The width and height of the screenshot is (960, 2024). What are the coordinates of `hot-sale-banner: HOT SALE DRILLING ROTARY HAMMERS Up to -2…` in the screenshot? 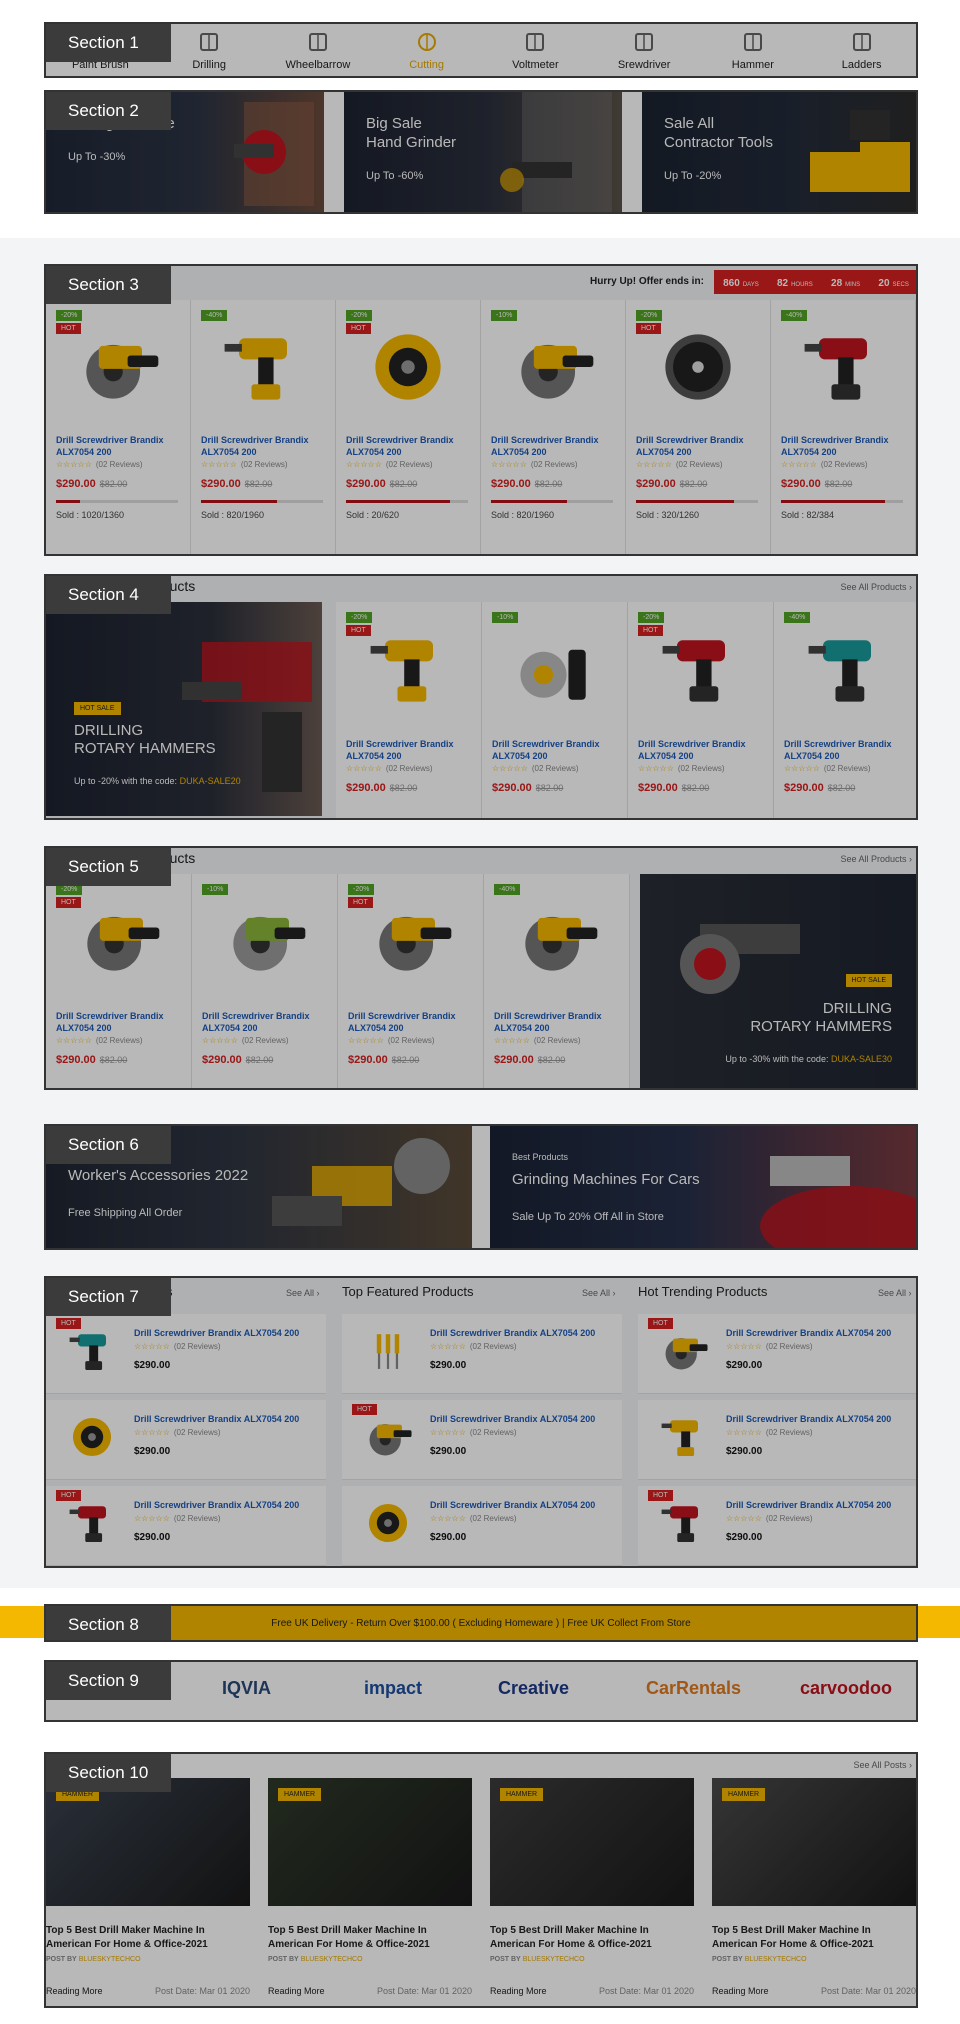 It's located at (184, 709).